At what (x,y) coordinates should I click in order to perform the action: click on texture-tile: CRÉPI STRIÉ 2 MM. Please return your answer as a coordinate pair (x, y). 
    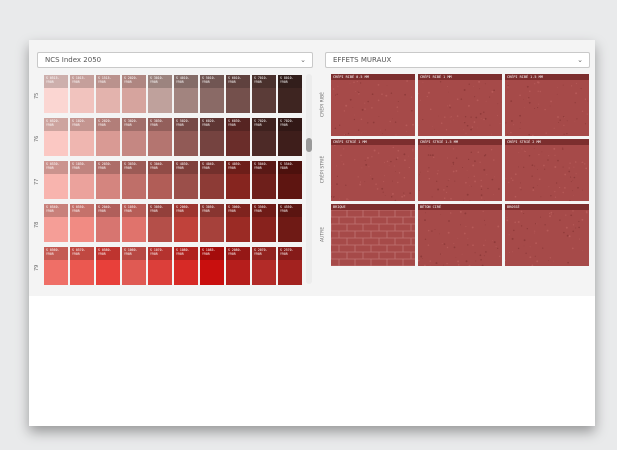
    Looking at the image, I should click on (547, 170).